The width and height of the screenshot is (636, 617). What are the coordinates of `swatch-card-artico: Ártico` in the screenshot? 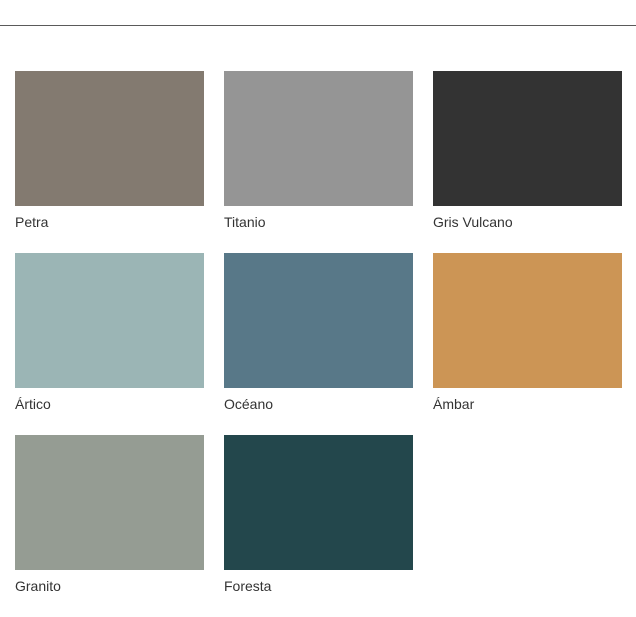 It's located at (109, 344).